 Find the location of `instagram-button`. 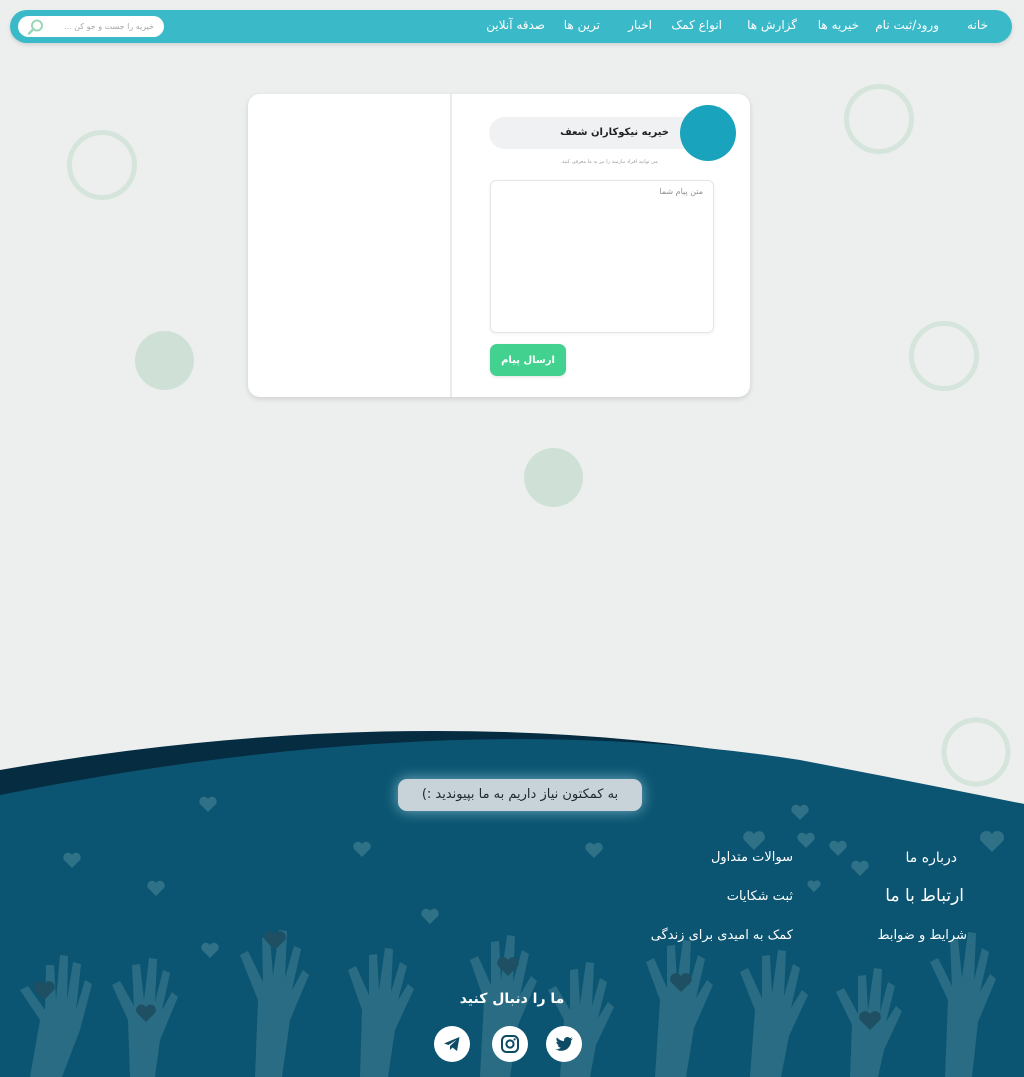

instagram-button is located at coordinates (510, 1044).